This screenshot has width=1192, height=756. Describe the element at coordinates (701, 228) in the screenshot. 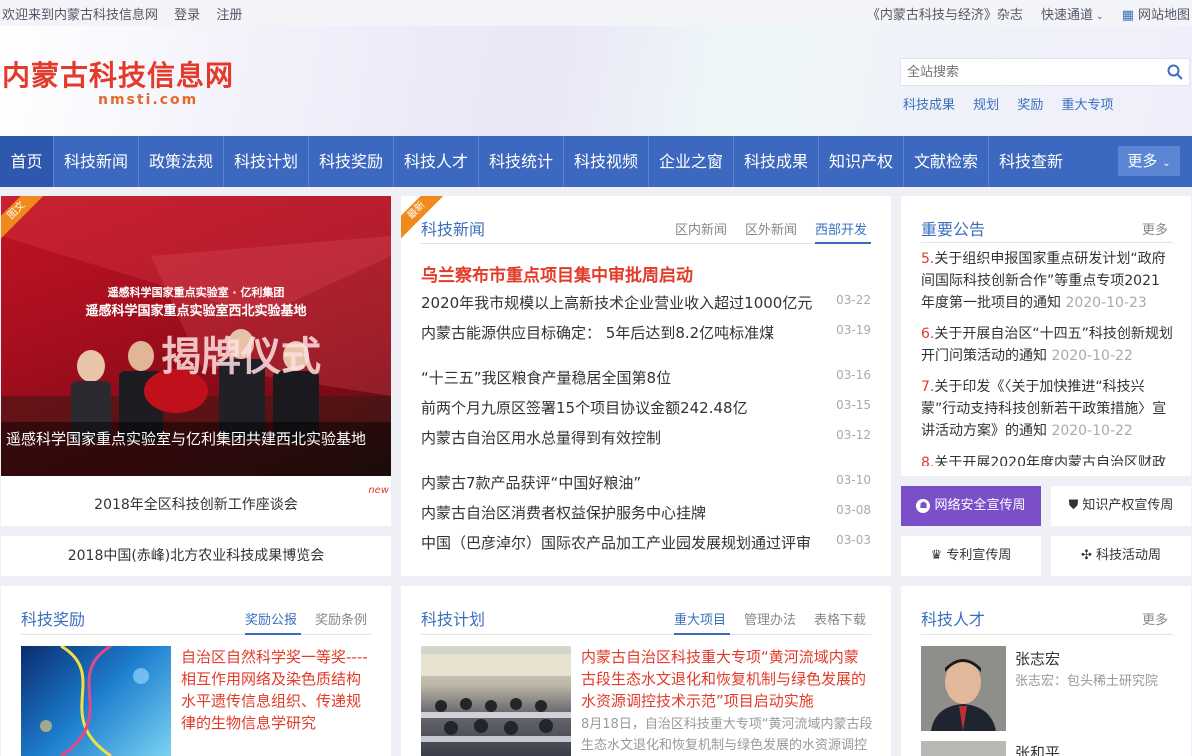

I see `sci-news-tab-domestic: 区内新闻` at that location.